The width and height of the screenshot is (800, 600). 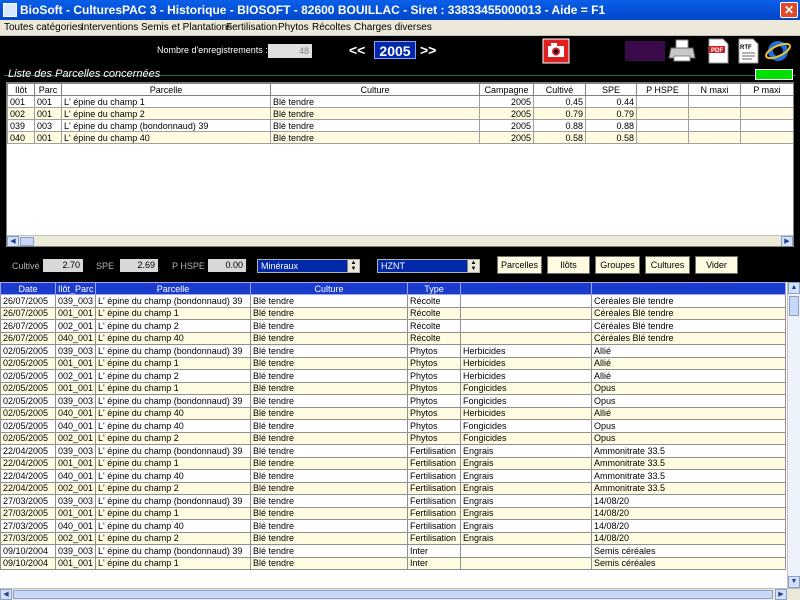 What do you see at coordinates (645, 51) in the screenshot?
I see `blank-icon` at bounding box center [645, 51].